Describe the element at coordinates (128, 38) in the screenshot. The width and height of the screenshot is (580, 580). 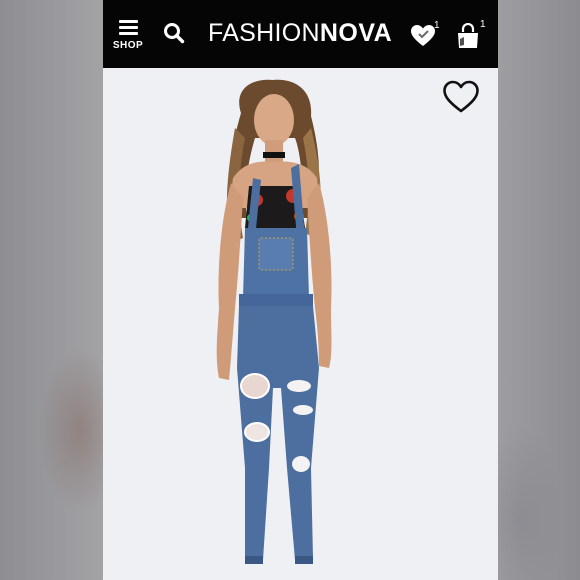
I see `shop-menu-button: SHOP` at that location.